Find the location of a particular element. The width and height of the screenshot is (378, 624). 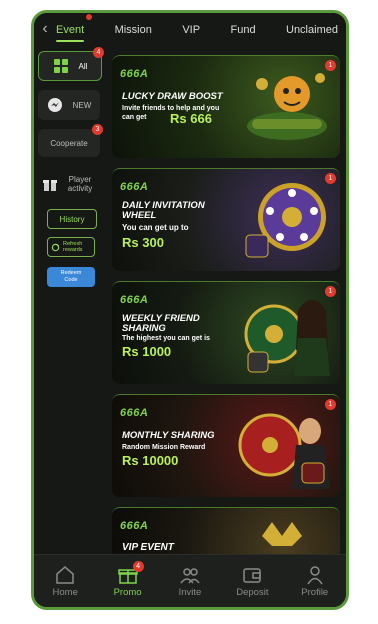

sidebar-badge: 3 is located at coordinates (97, 129).